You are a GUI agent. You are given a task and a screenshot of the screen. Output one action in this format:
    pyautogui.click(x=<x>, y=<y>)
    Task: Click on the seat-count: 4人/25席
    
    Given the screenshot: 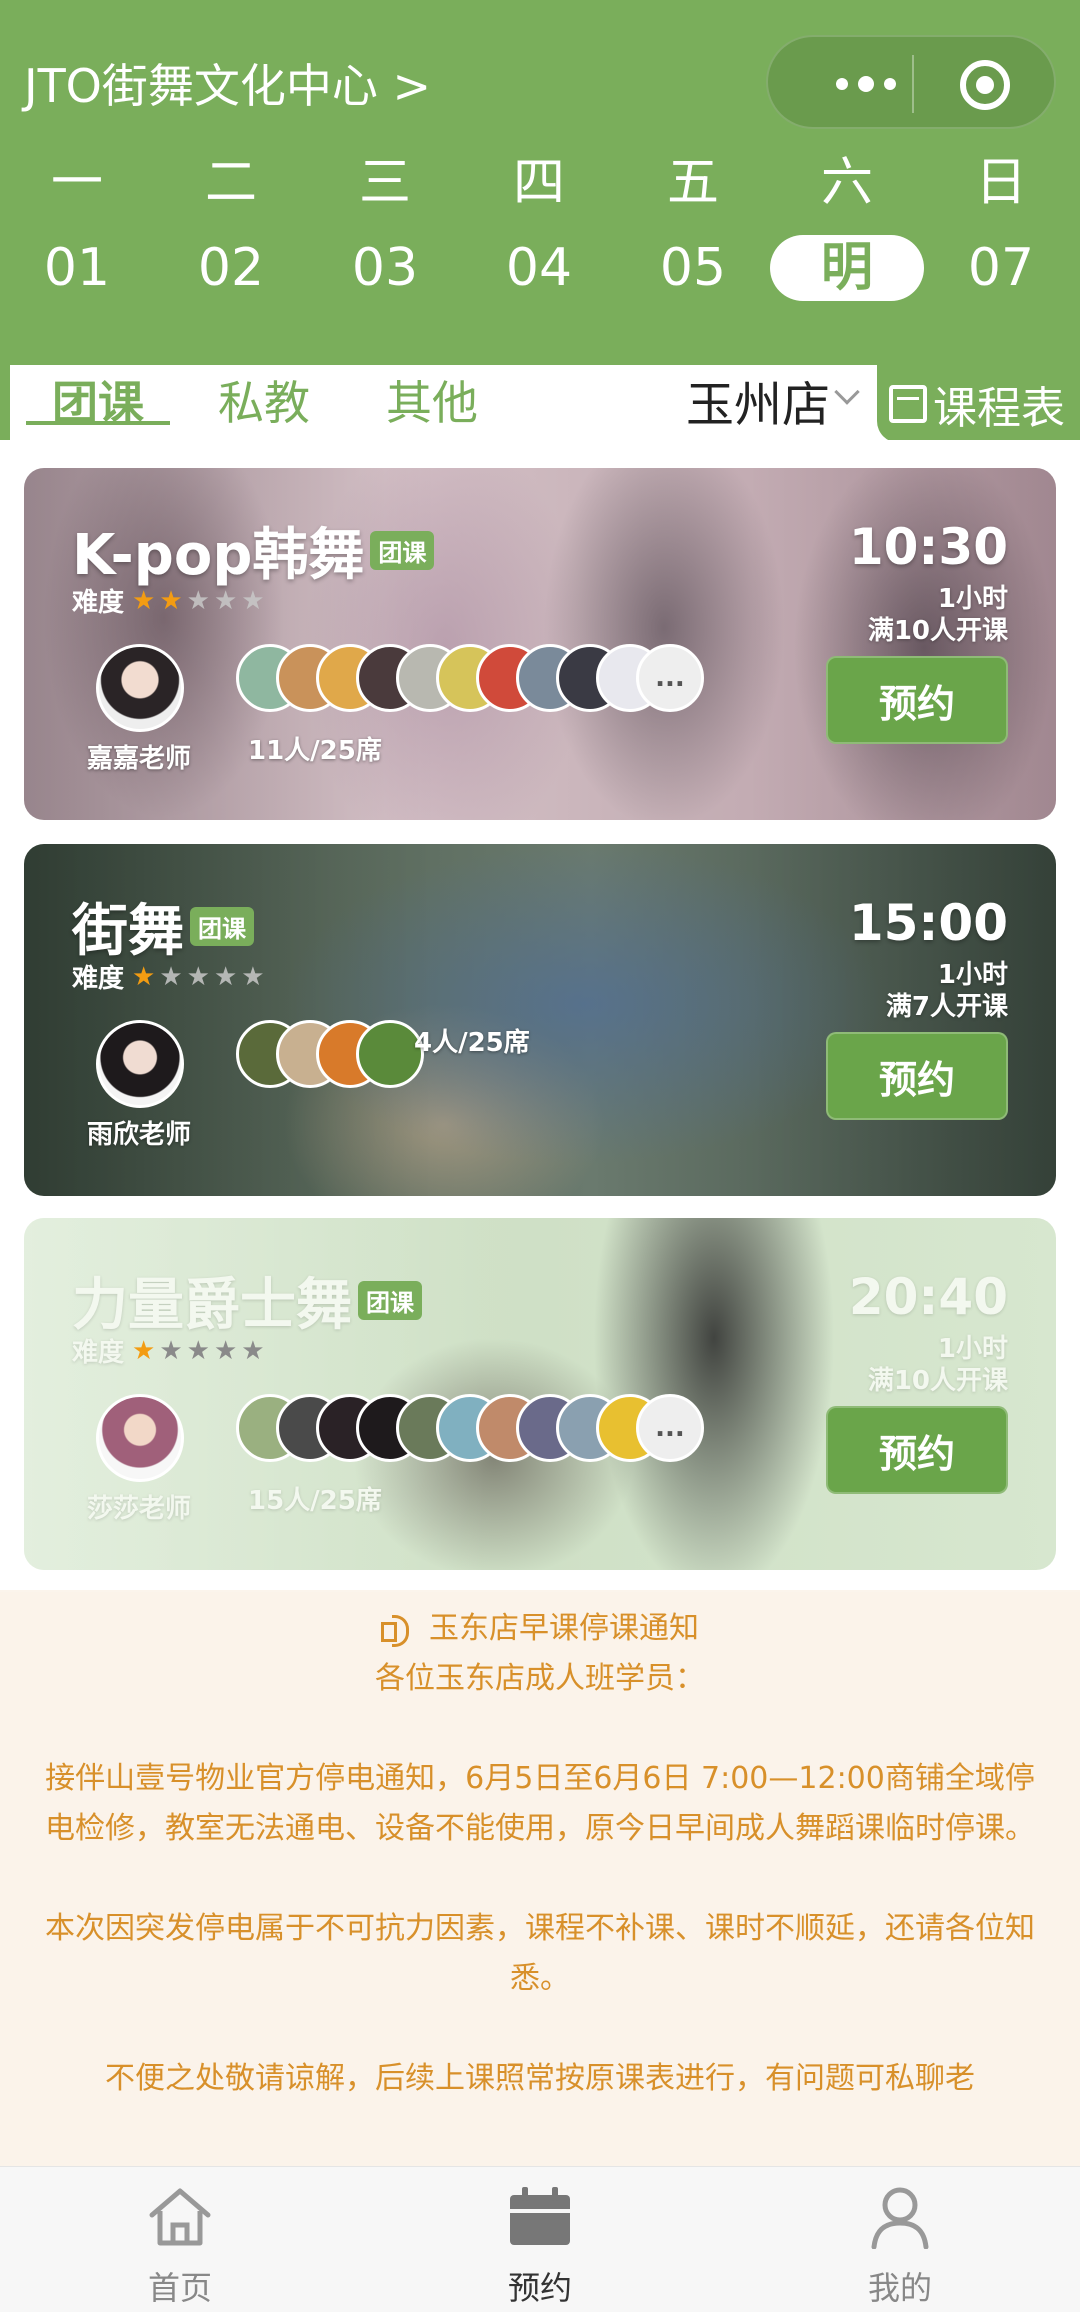 What is the action you would take?
    pyautogui.click(x=472, y=1043)
    